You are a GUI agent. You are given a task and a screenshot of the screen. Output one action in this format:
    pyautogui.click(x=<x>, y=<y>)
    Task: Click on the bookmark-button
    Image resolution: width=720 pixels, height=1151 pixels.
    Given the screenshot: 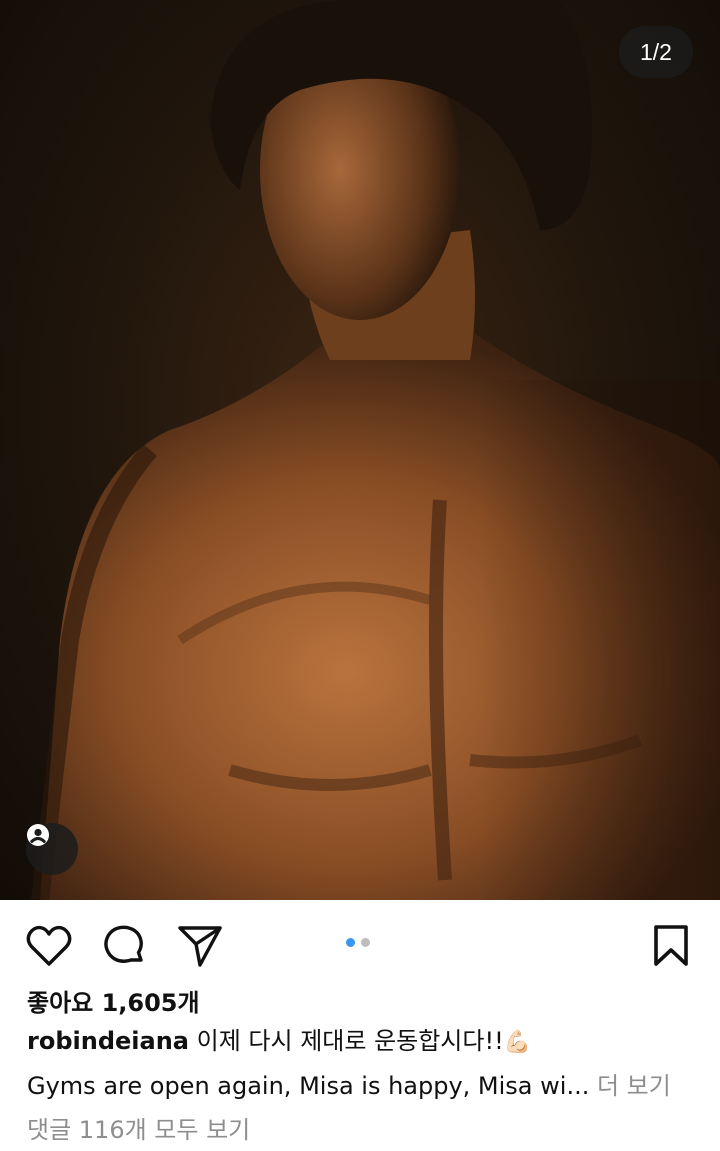 What is the action you would take?
    pyautogui.click(x=671, y=946)
    